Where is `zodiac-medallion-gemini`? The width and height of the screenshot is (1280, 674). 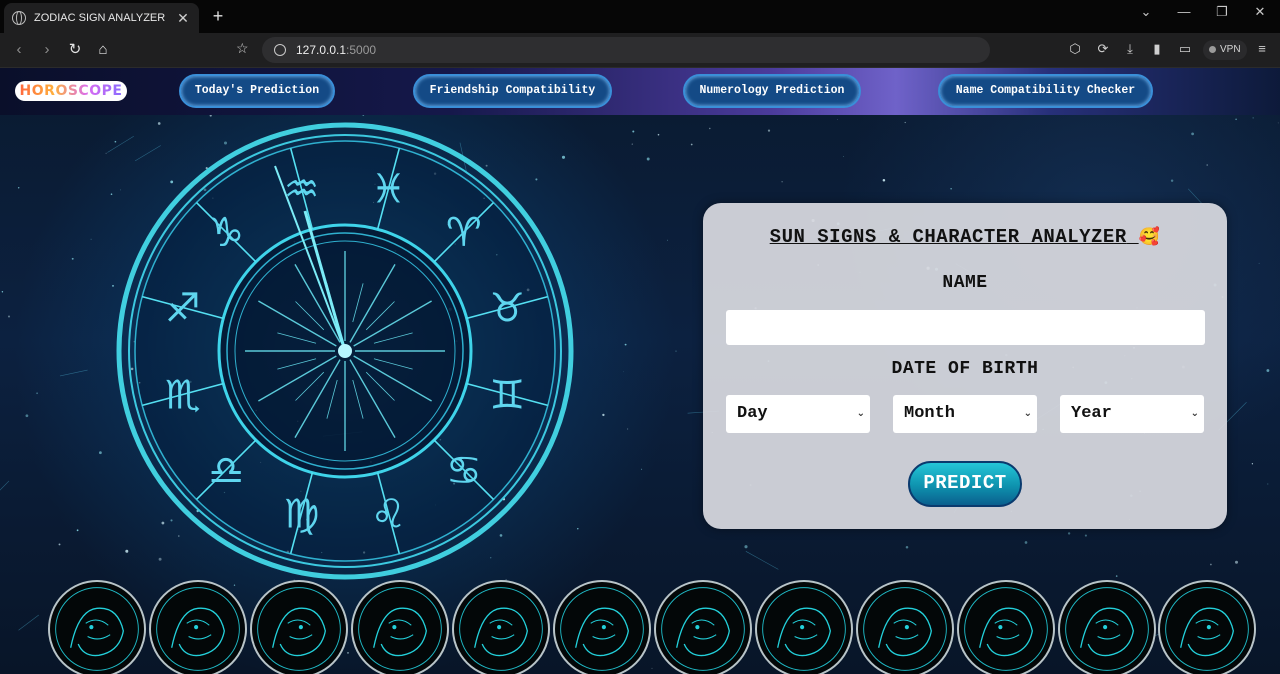
zodiac-medallion-gemini is located at coordinates (299, 627).